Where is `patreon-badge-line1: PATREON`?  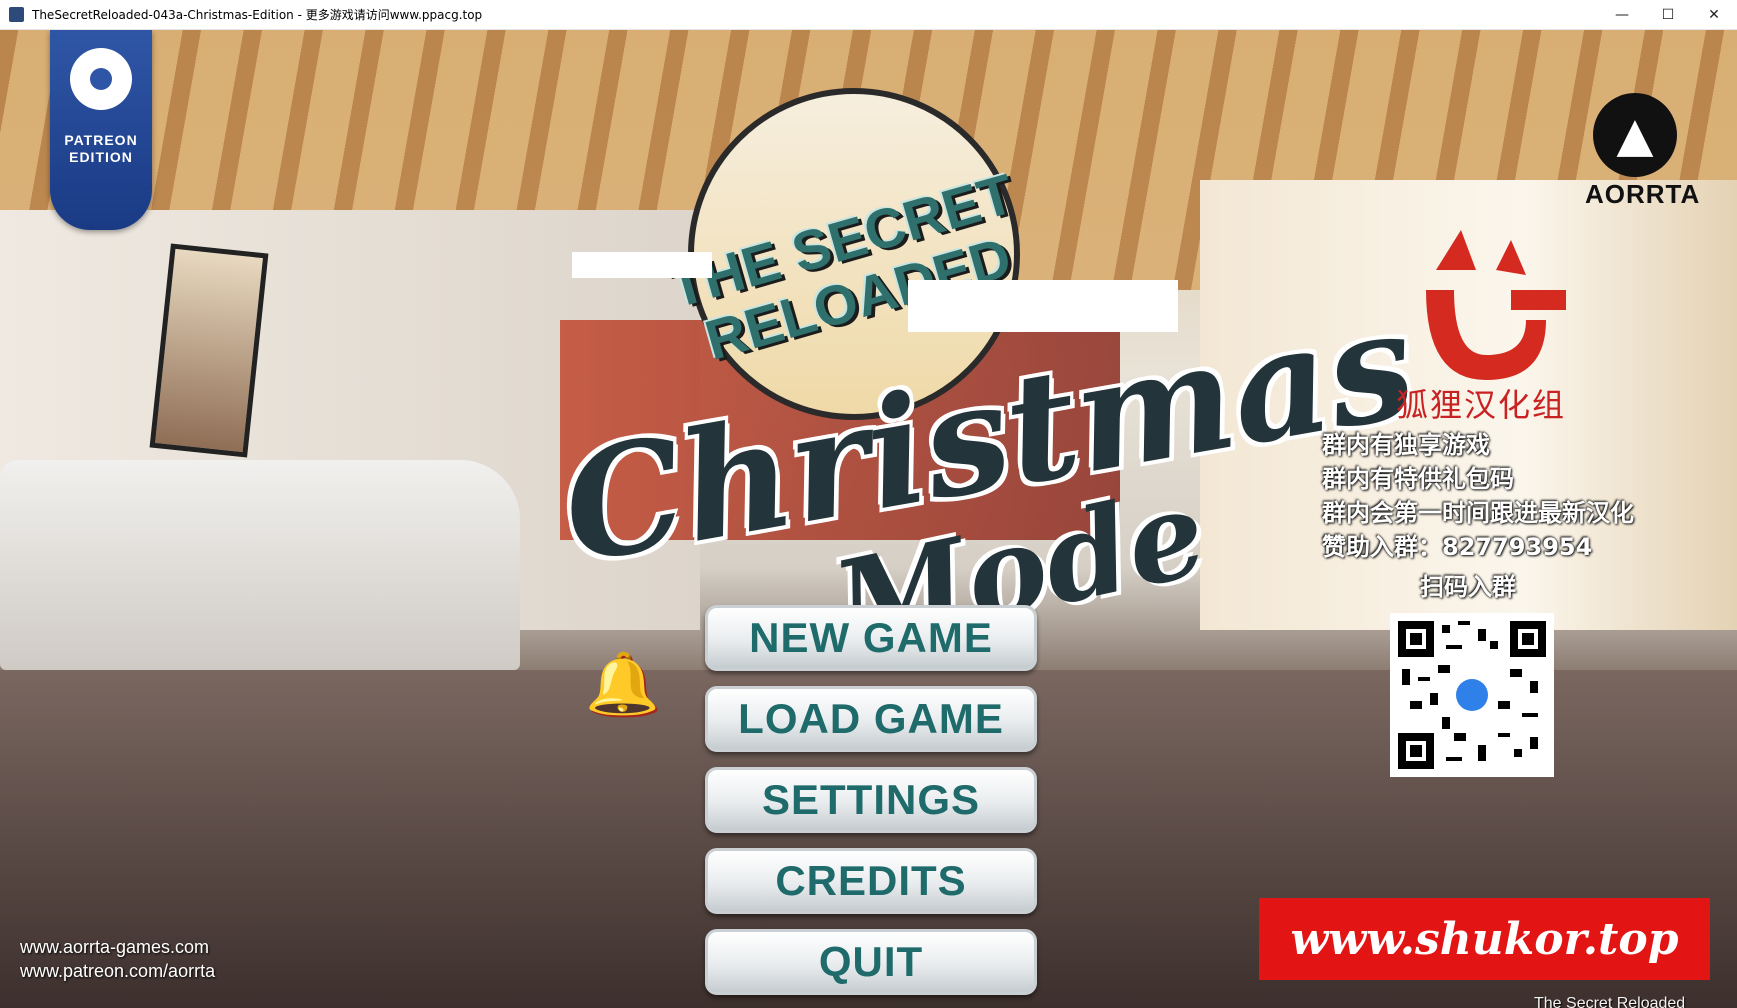 patreon-badge-line1: PATREON is located at coordinates (101, 140).